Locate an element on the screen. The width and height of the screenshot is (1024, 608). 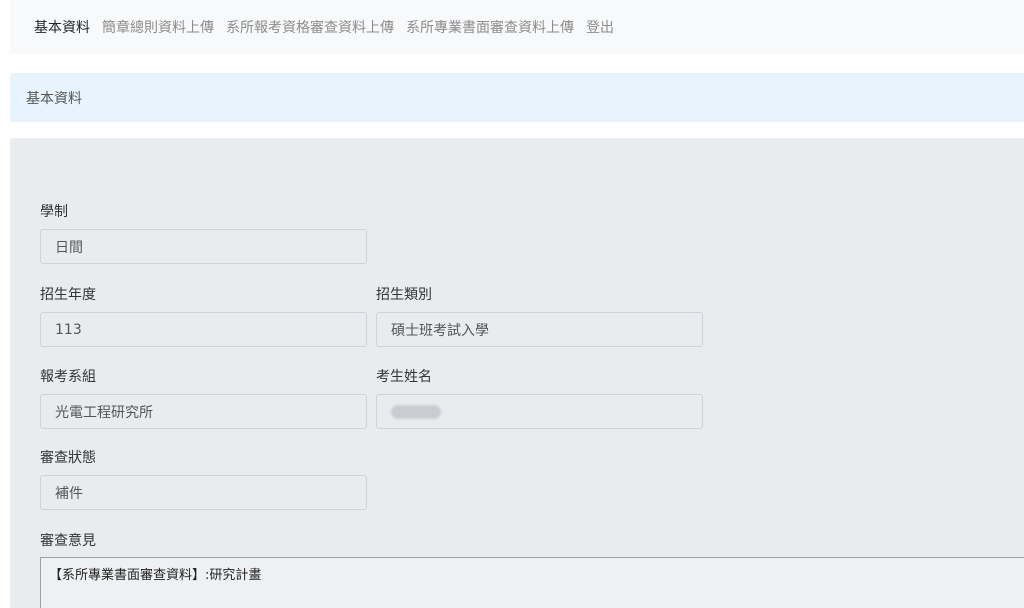
admission-year-field: 113 is located at coordinates (203, 329).